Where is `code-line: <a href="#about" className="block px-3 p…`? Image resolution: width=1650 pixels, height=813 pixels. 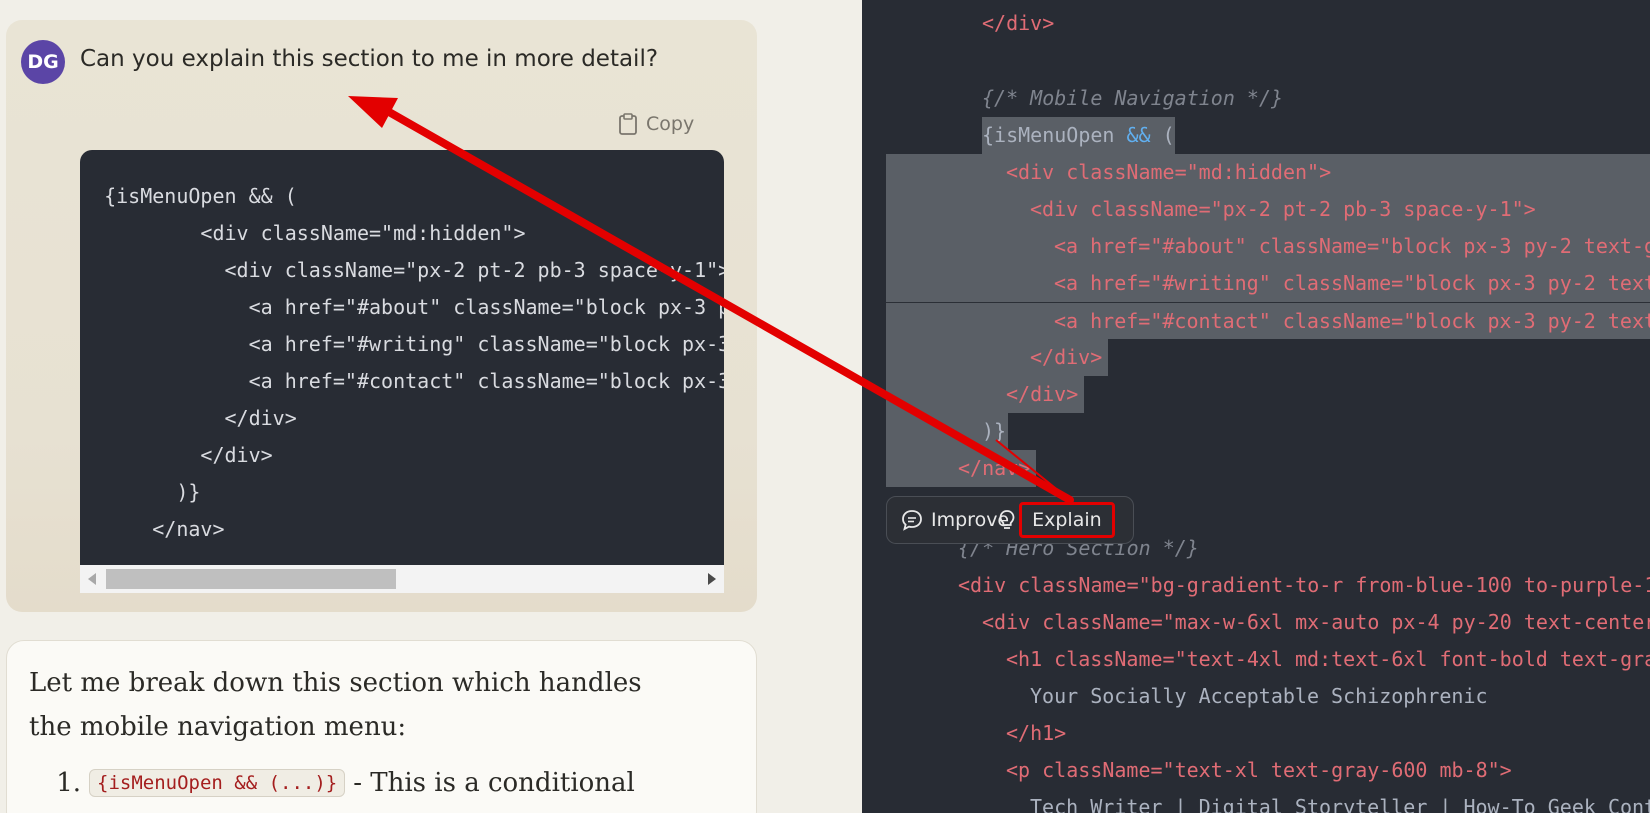
code-line: <a href="#about" className="block px-3 p… is located at coordinates (402, 307).